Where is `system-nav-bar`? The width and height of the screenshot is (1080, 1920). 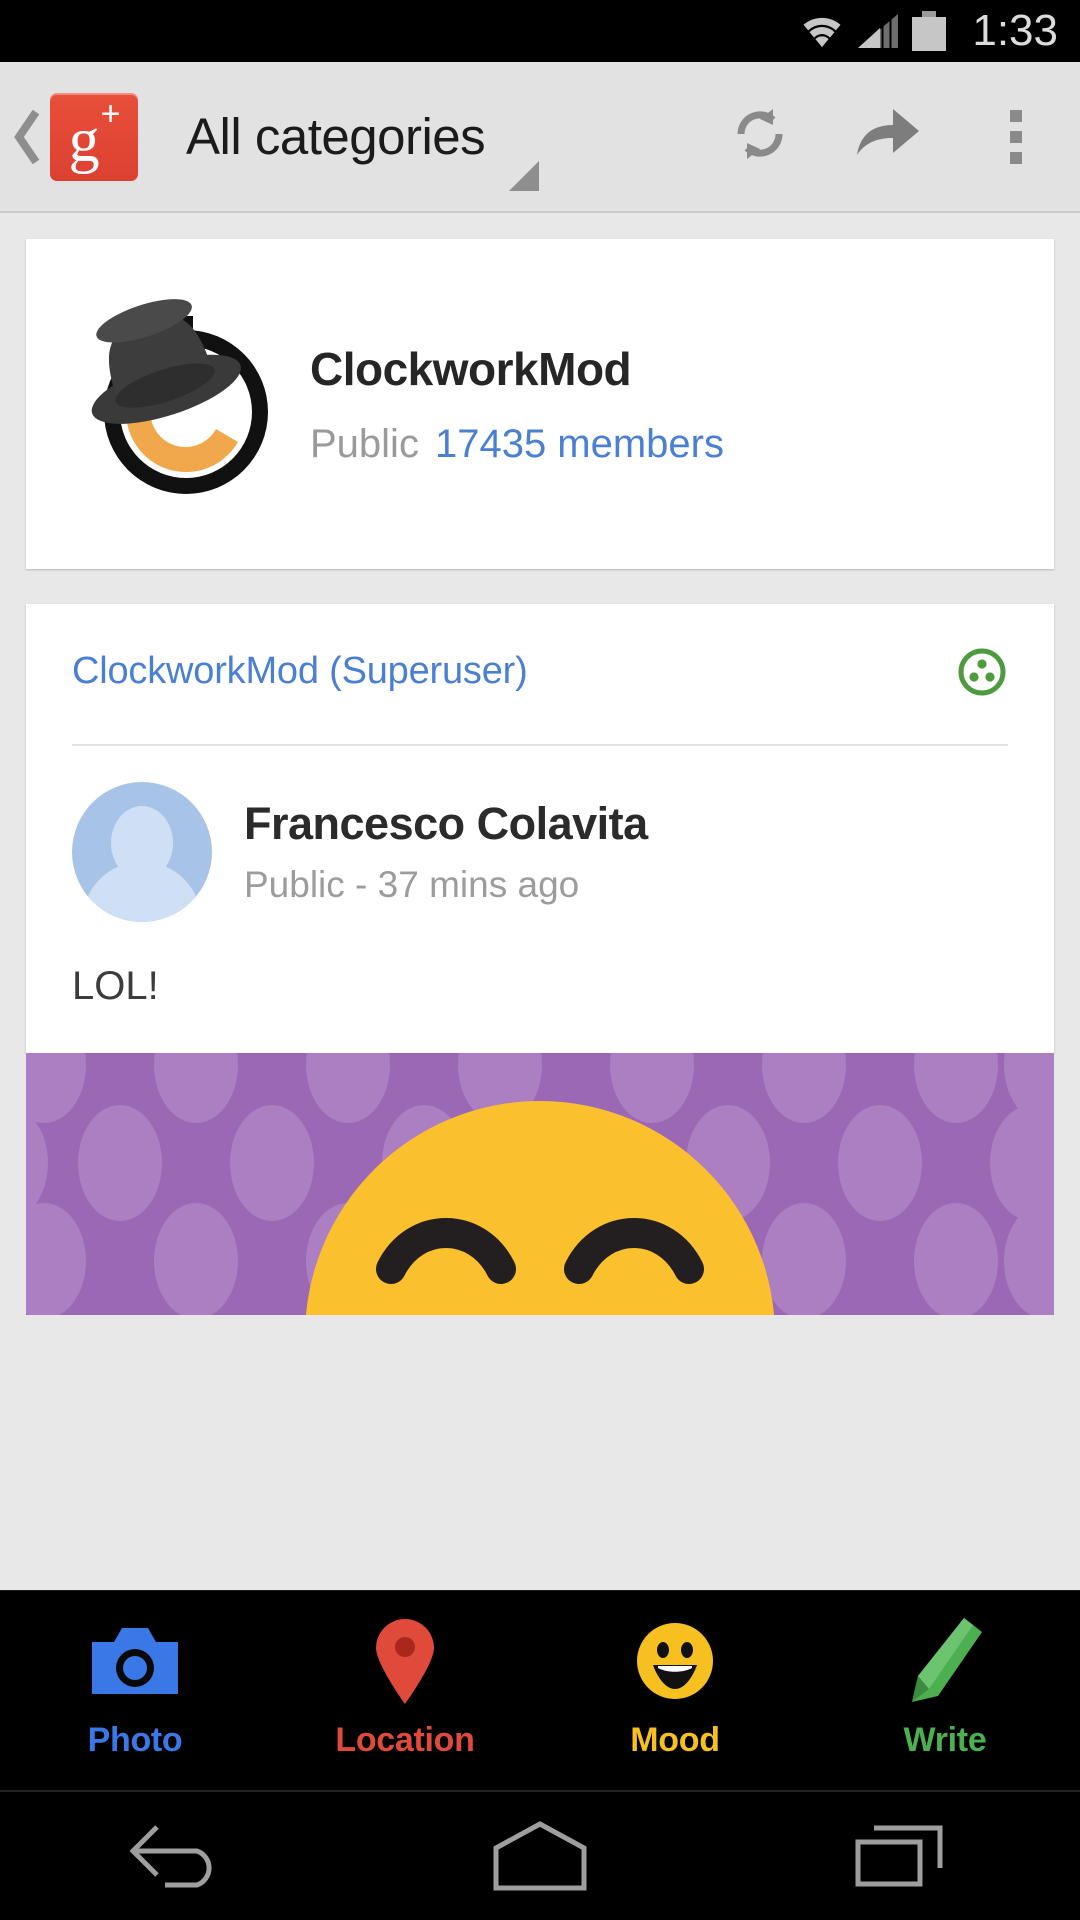
system-nav-bar is located at coordinates (540, 1855).